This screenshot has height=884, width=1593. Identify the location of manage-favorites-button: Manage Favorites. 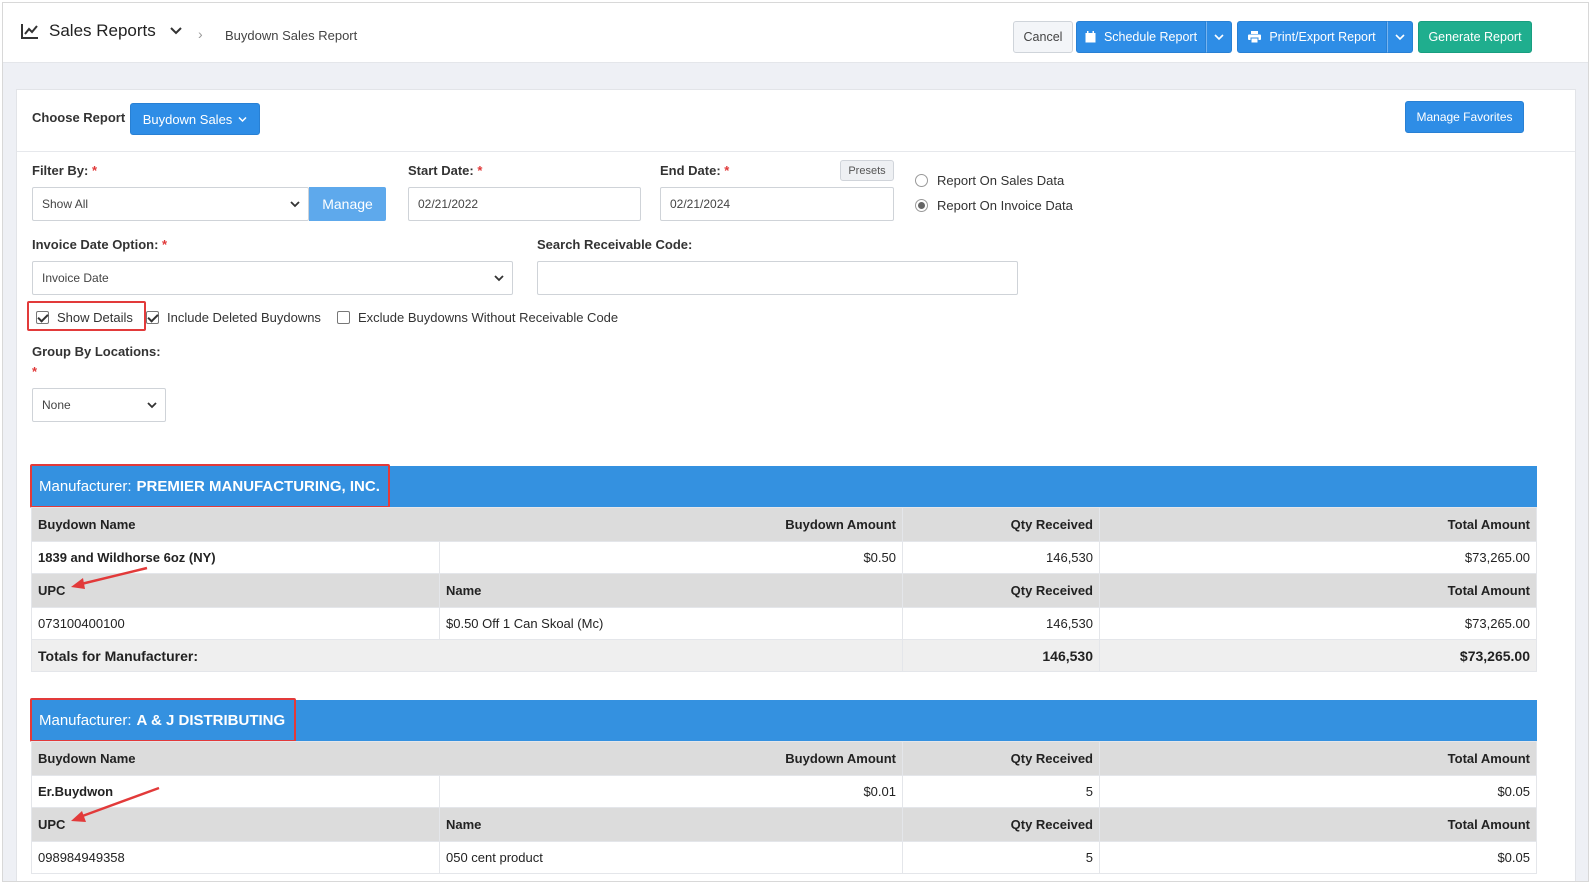
(1464, 117).